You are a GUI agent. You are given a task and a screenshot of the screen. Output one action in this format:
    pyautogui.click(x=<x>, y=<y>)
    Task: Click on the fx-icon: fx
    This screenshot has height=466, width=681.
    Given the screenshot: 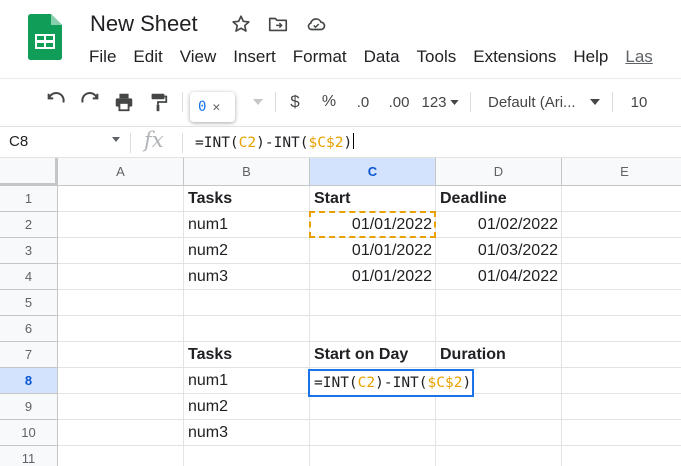 What is the action you would take?
    pyautogui.click(x=154, y=140)
    